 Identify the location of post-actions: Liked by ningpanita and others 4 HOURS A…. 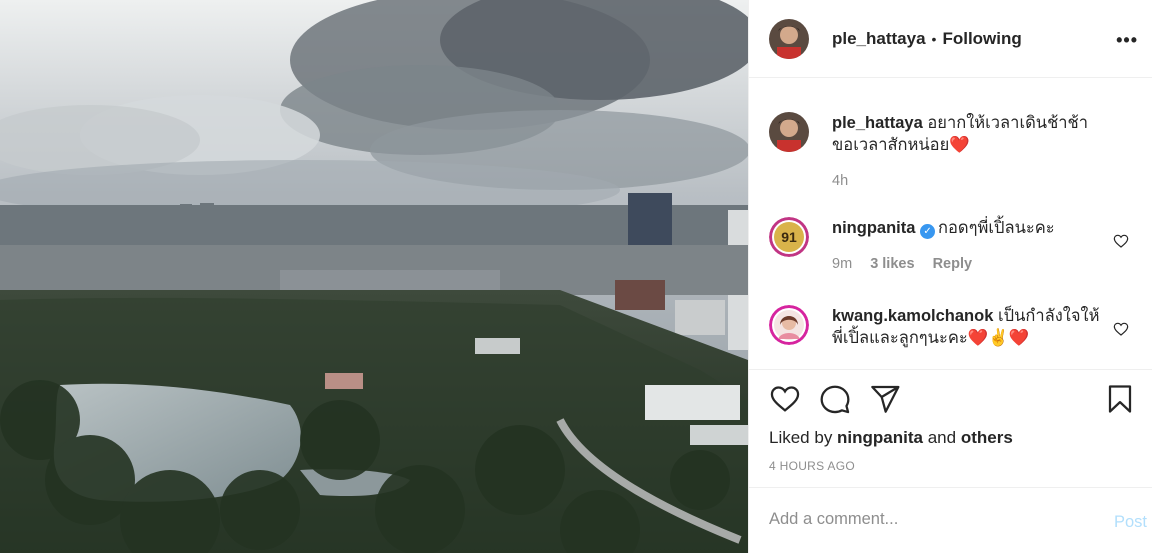
(950, 428).